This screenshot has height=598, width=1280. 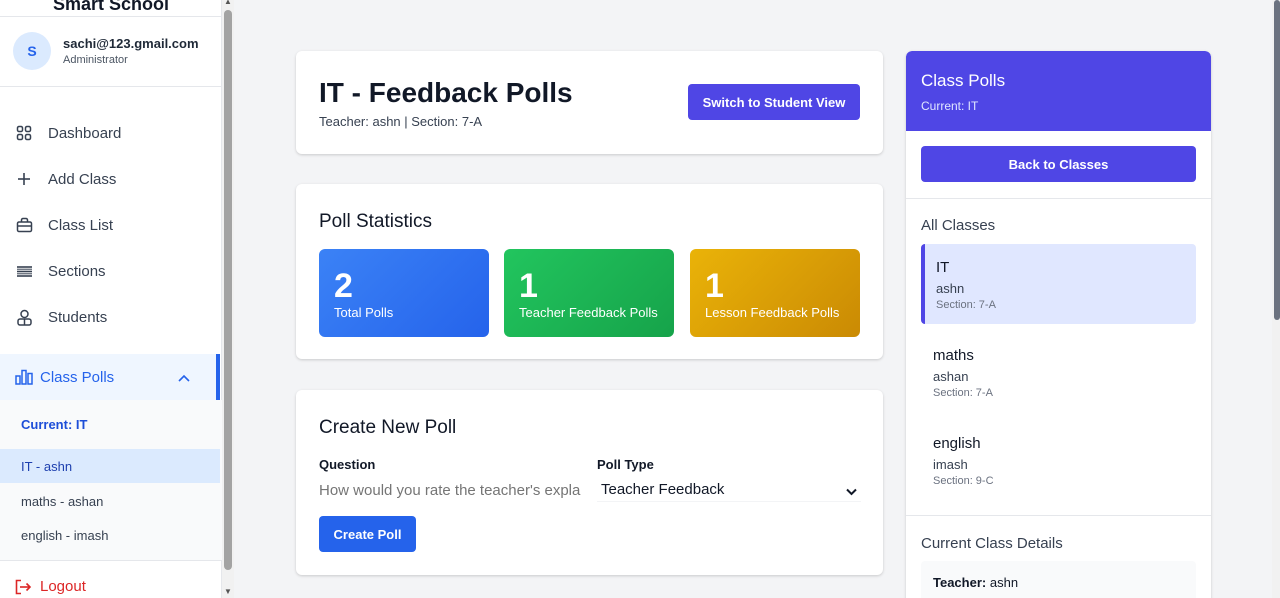 I want to click on logout-label: Logout, so click(x=63, y=586).